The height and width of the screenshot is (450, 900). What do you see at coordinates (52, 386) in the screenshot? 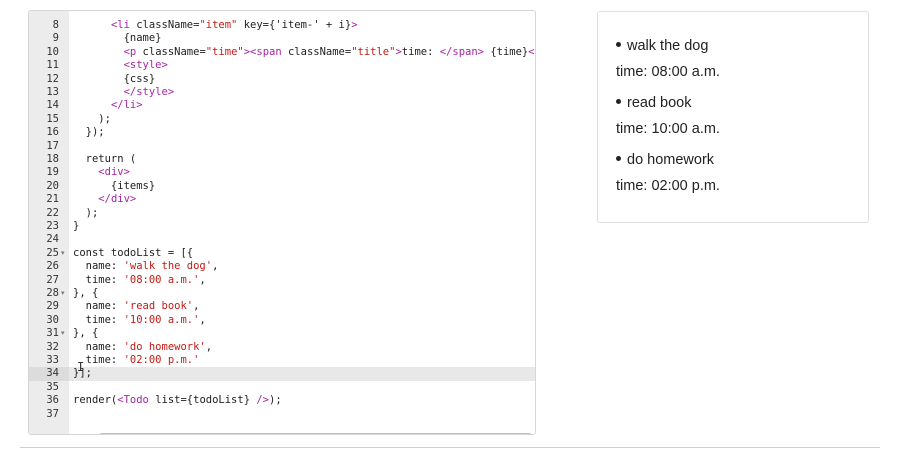
I see `line-number: 35` at bounding box center [52, 386].